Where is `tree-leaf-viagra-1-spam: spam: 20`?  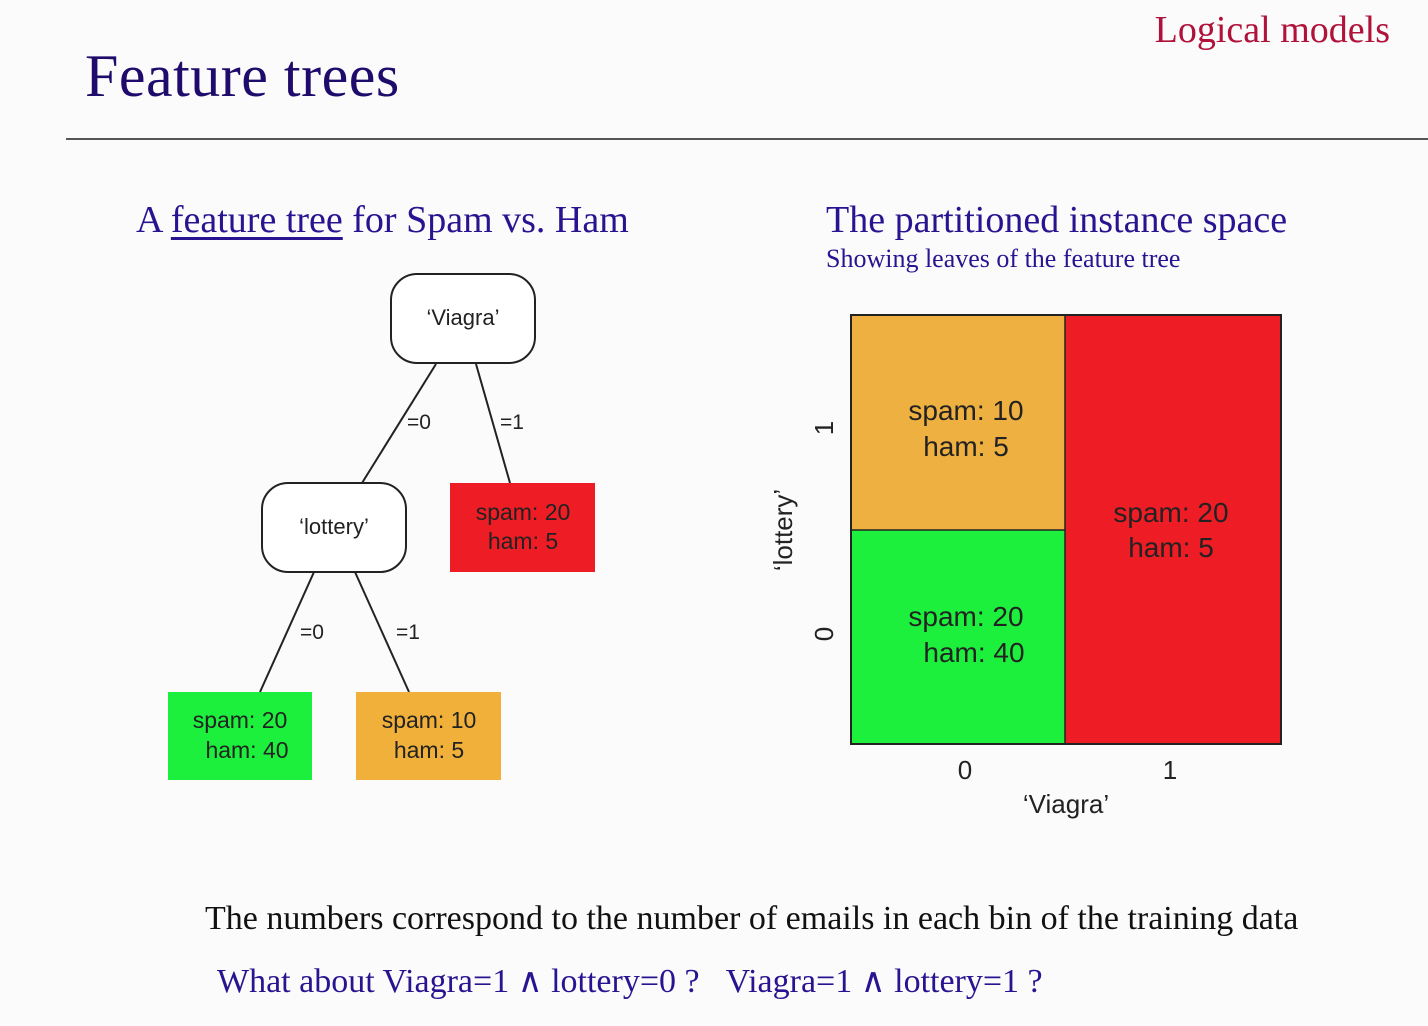 tree-leaf-viagra-1-spam: spam: 20 is located at coordinates (523, 512).